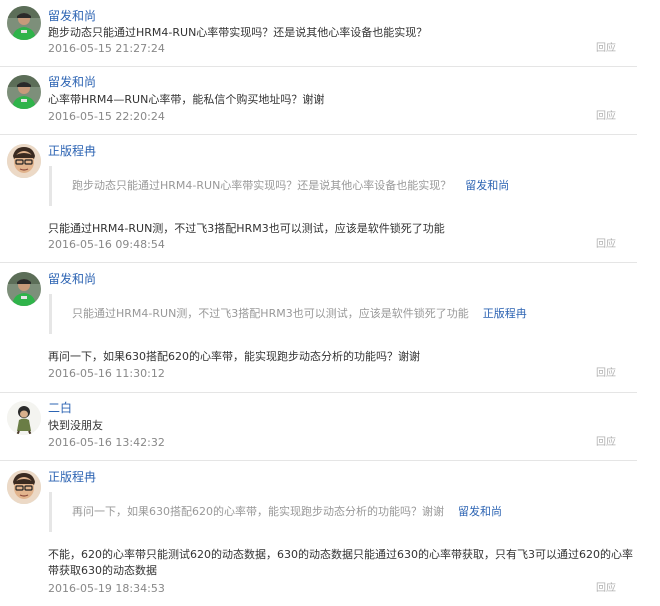 This screenshot has width=660, height=606. I want to click on avatar-cartoon-figure-icon, so click(24, 418).